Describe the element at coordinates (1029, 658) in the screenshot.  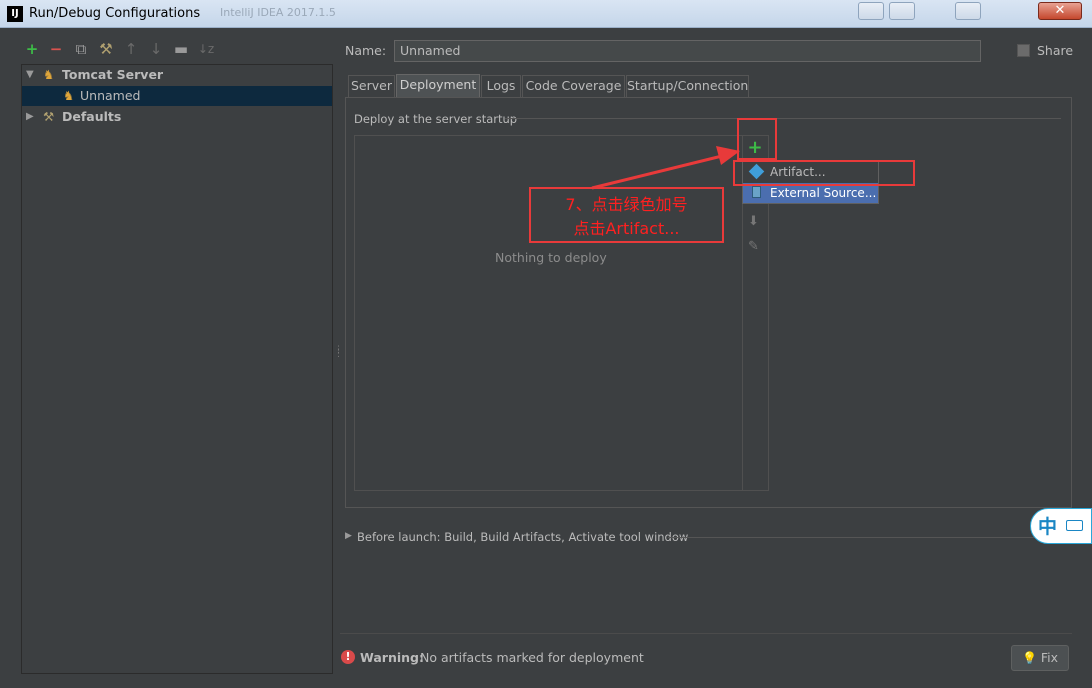
I see `lightbulb-icon: 💡` at that location.